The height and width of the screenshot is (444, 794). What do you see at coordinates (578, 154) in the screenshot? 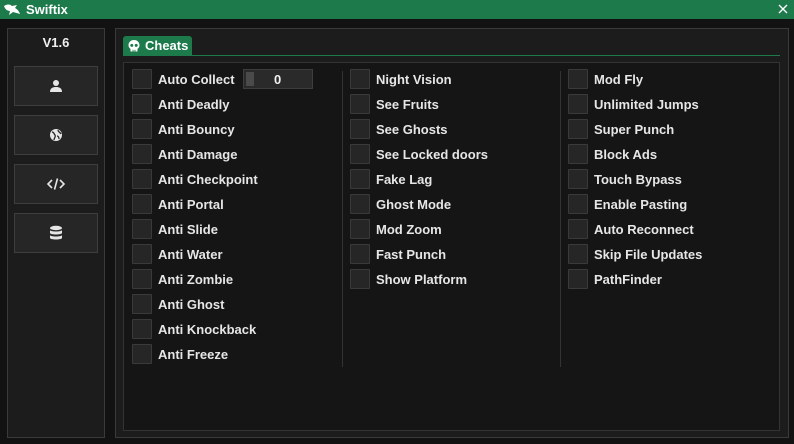
I see `checkbox-block-ads` at bounding box center [578, 154].